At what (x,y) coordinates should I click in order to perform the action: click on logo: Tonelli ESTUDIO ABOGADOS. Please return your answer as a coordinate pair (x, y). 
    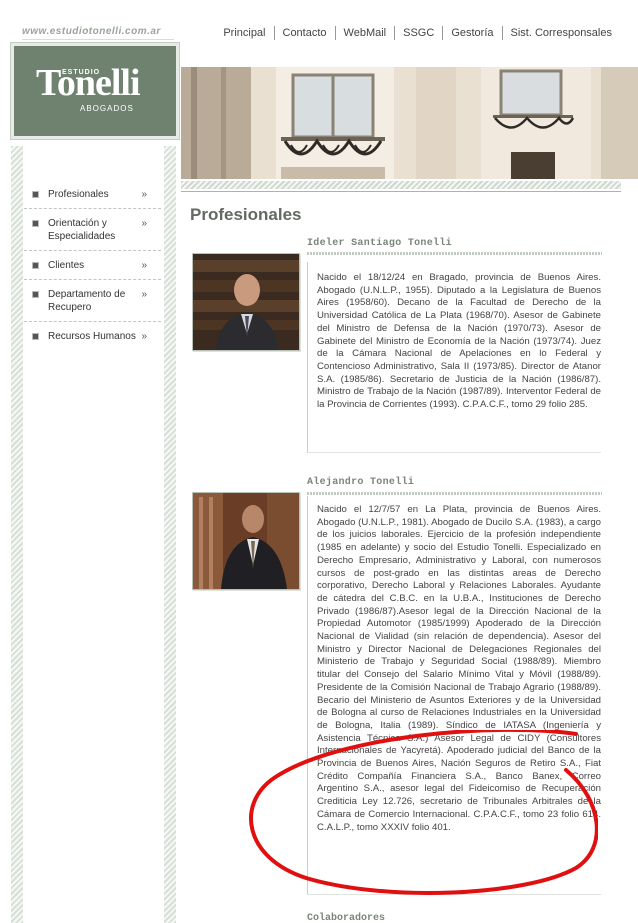
    Looking at the image, I should click on (95, 91).